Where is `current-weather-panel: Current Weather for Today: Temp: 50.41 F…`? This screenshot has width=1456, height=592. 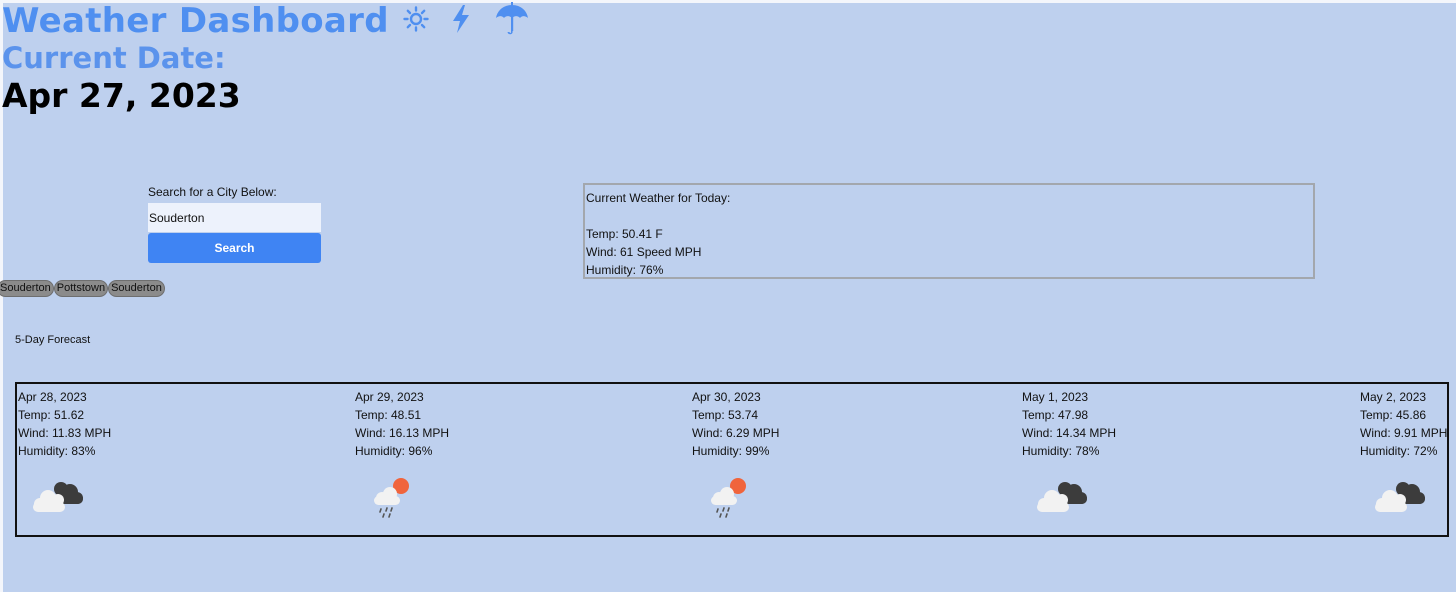 current-weather-panel: Current Weather for Today: Temp: 50.41 F… is located at coordinates (949, 231).